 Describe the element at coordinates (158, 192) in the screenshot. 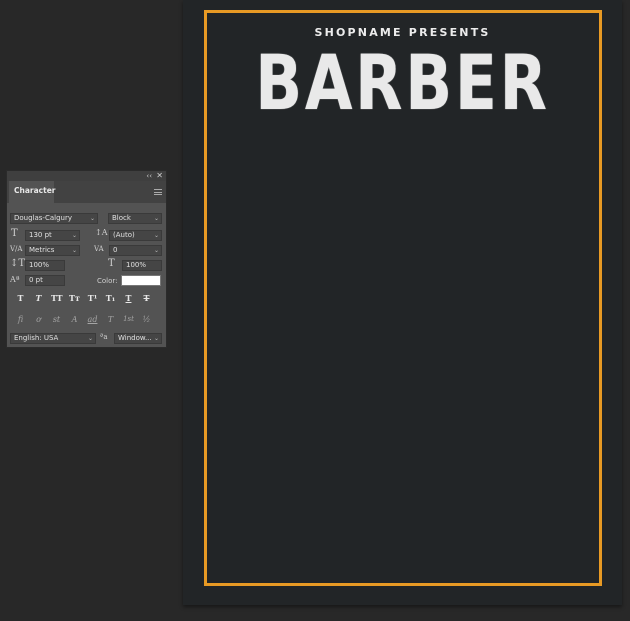

I see `panel-menu-icon` at that location.